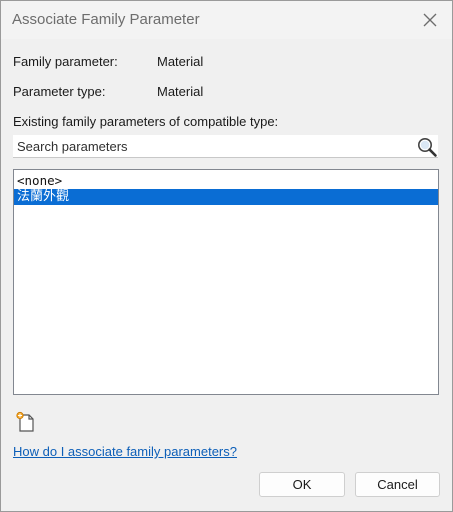 This screenshot has height=512, width=453. I want to click on list-item-selected: 法蘭外觀, so click(226, 197).